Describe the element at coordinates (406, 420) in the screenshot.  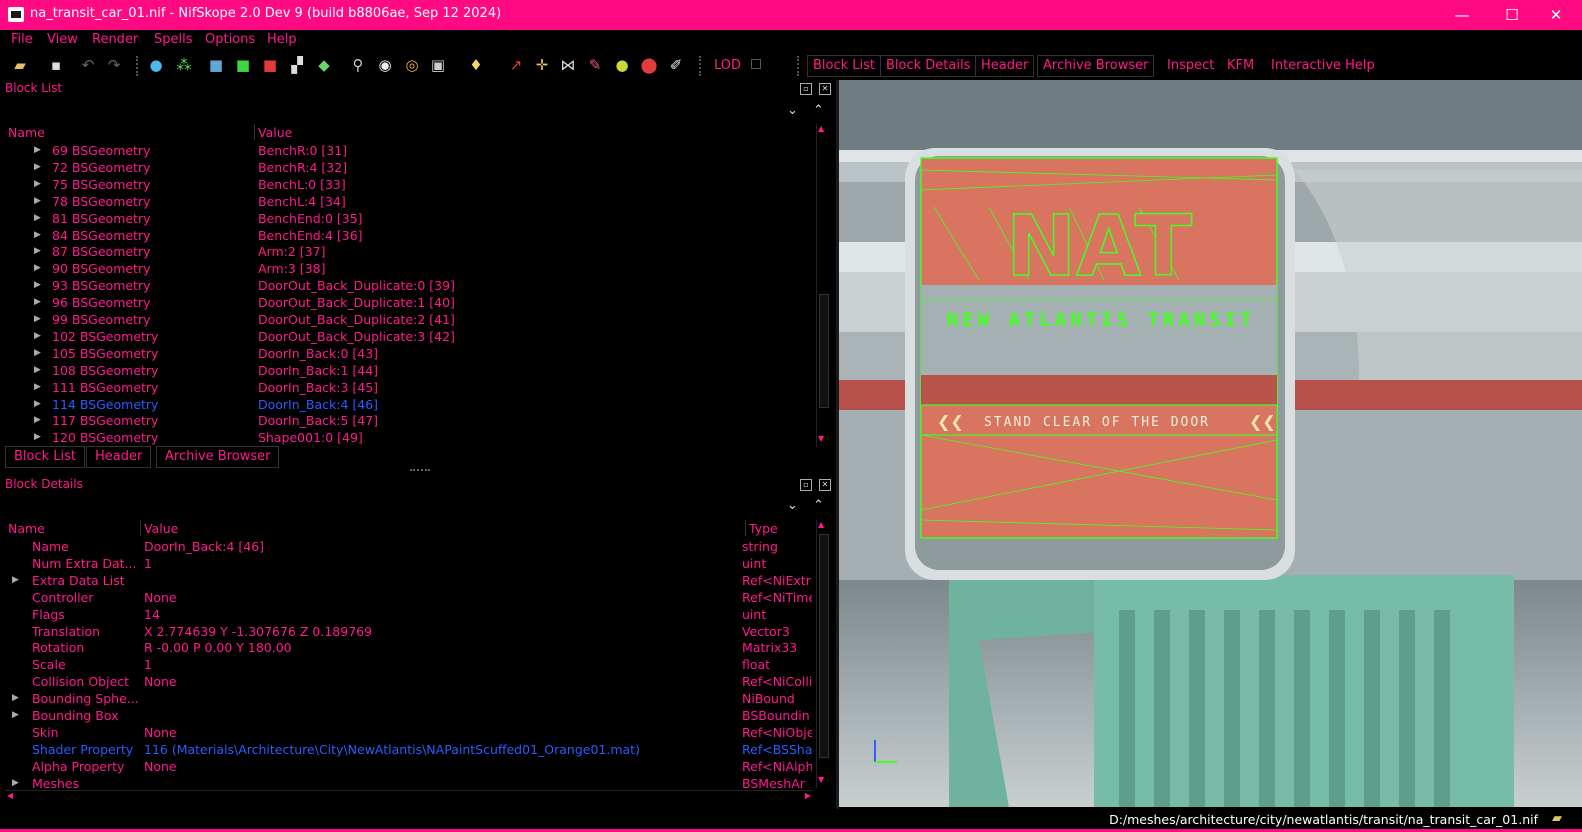
I see `block-list-row: ▶ 117 BSGeometry DoorIn_Back:5 [47]` at that location.